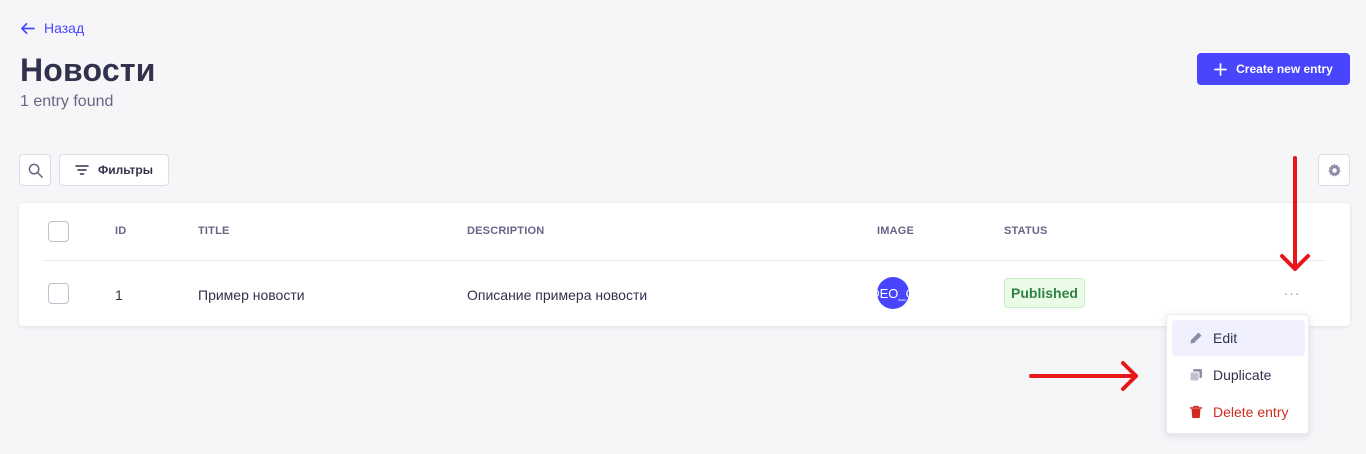 This screenshot has height=454, width=1366. I want to click on row-divider, so click(684, 260).